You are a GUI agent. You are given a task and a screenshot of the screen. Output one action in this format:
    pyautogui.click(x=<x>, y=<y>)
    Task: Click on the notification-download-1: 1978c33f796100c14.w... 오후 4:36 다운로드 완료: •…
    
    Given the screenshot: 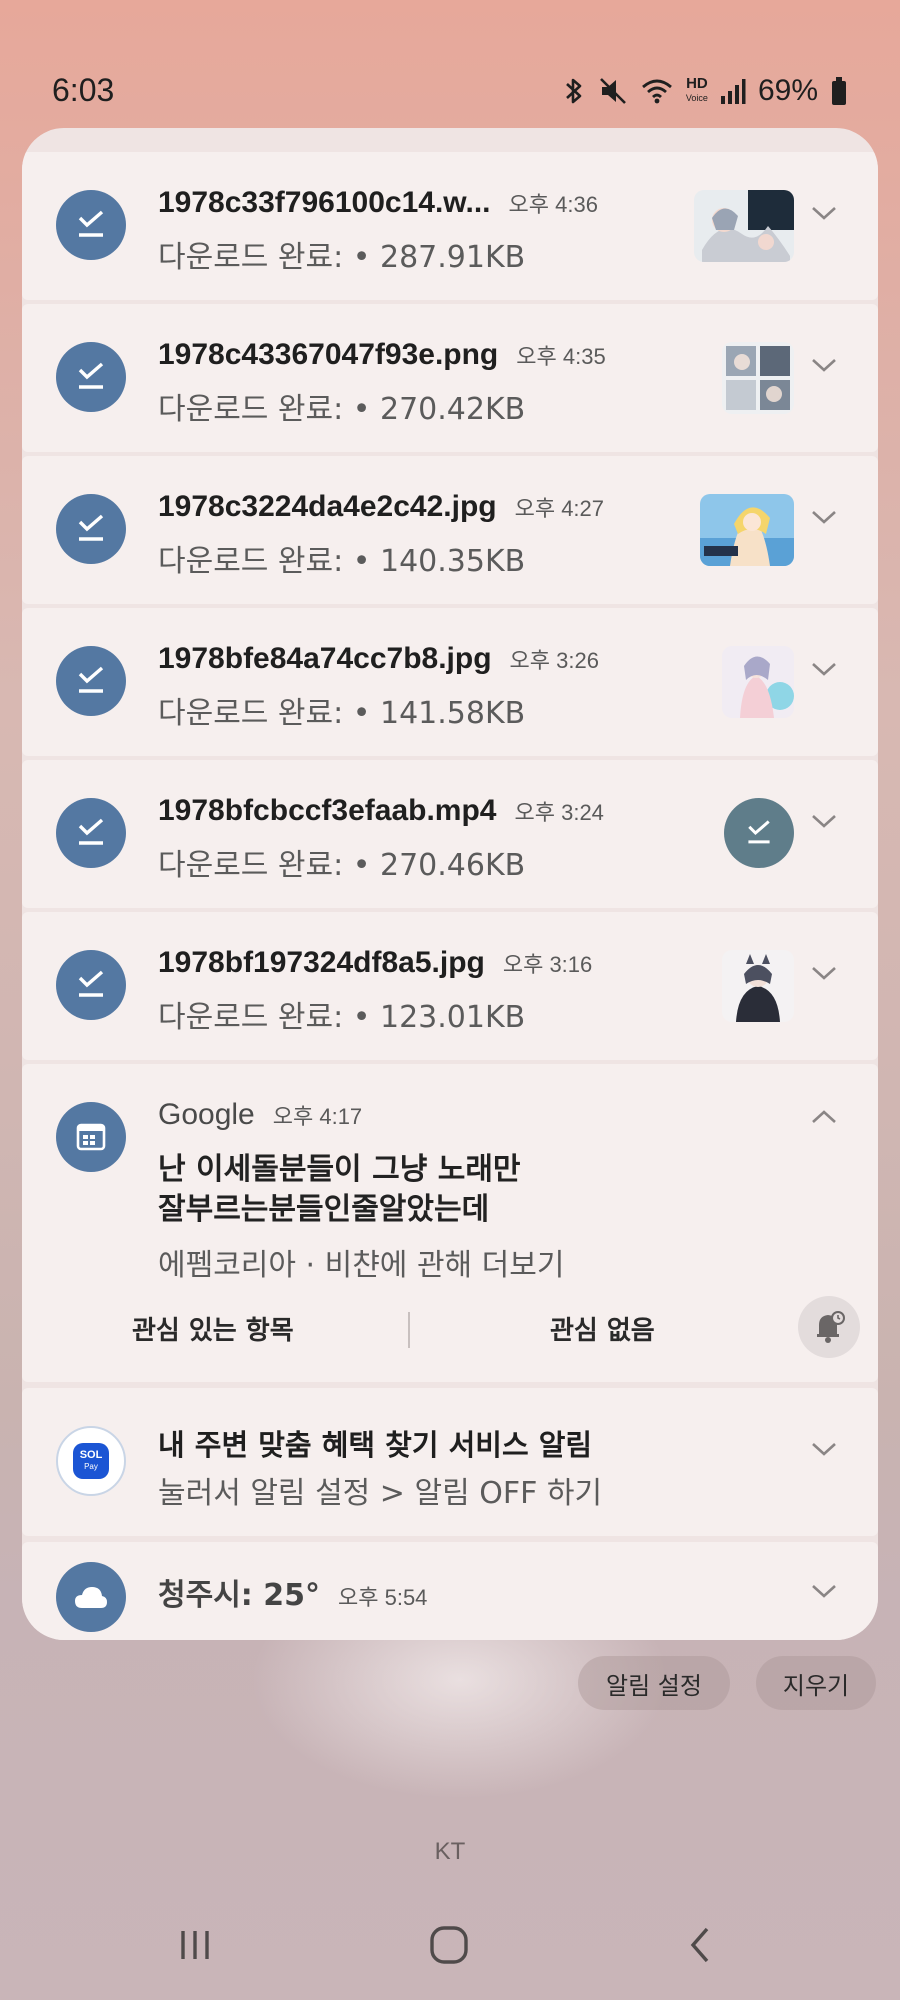 What is the action you would take?
    pyautogui.click(x=450, y=226)
    